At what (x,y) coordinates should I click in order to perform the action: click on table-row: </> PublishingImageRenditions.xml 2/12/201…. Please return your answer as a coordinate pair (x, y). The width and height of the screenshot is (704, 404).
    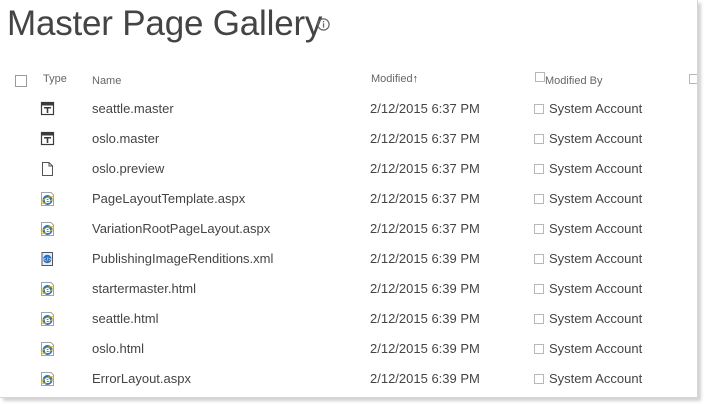
    Looking at the image, I should click on (348, 259).